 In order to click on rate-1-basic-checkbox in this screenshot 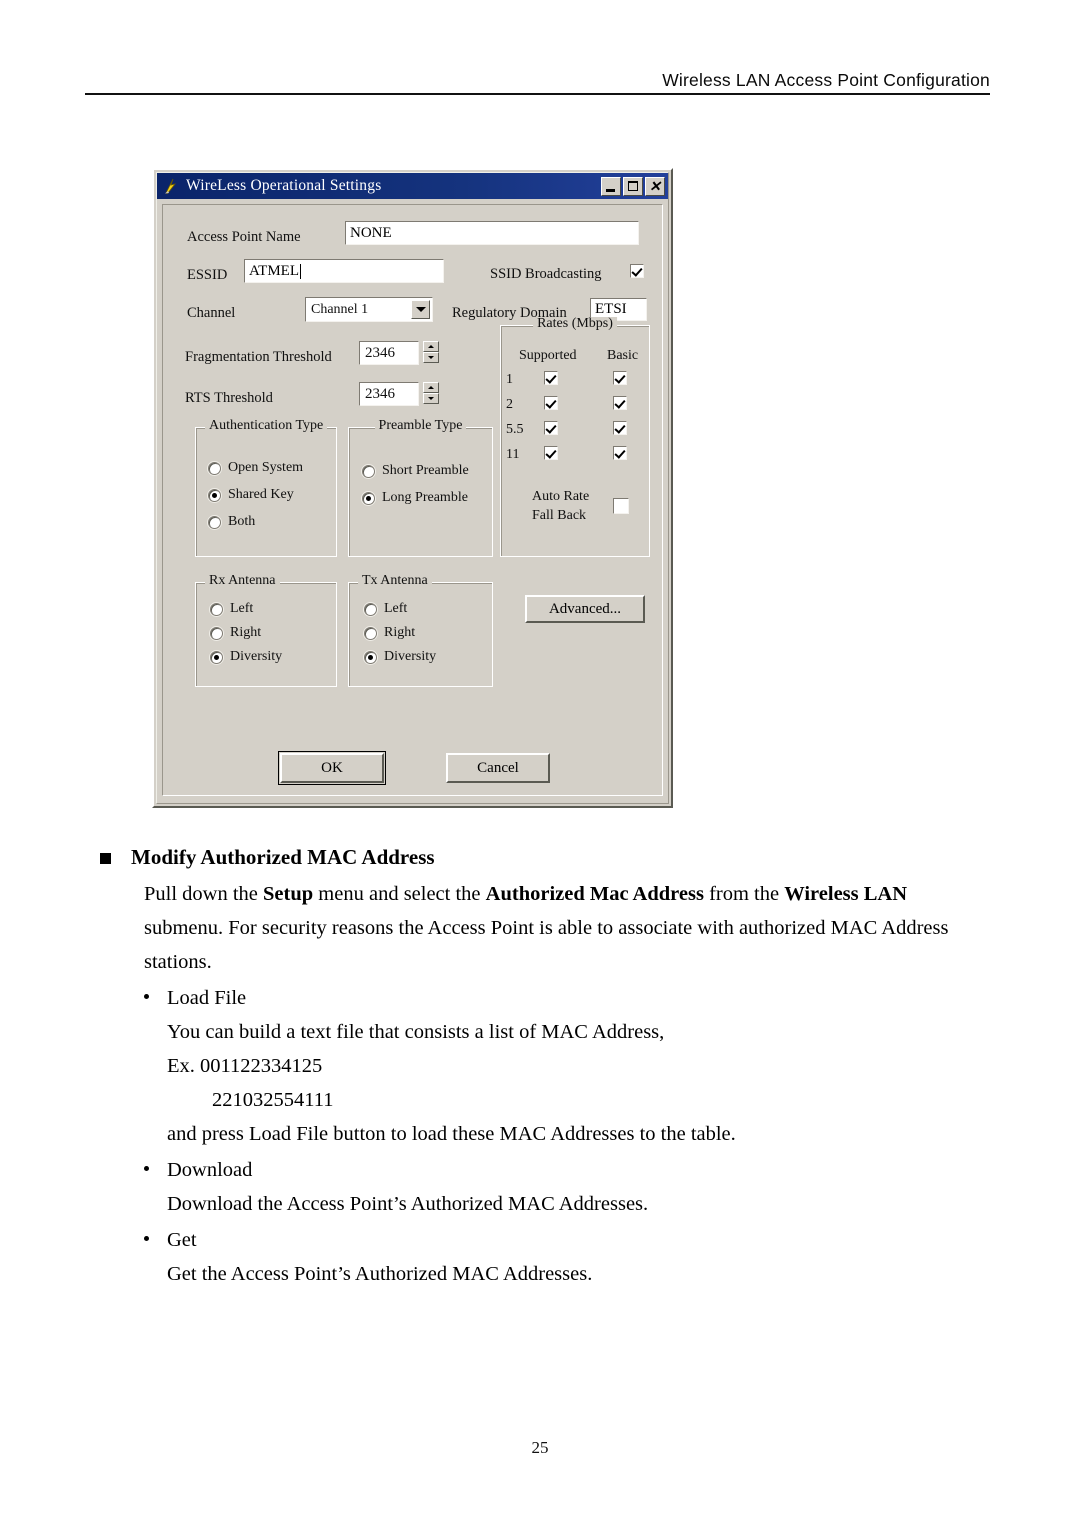, I will do `click(620, 378)`.